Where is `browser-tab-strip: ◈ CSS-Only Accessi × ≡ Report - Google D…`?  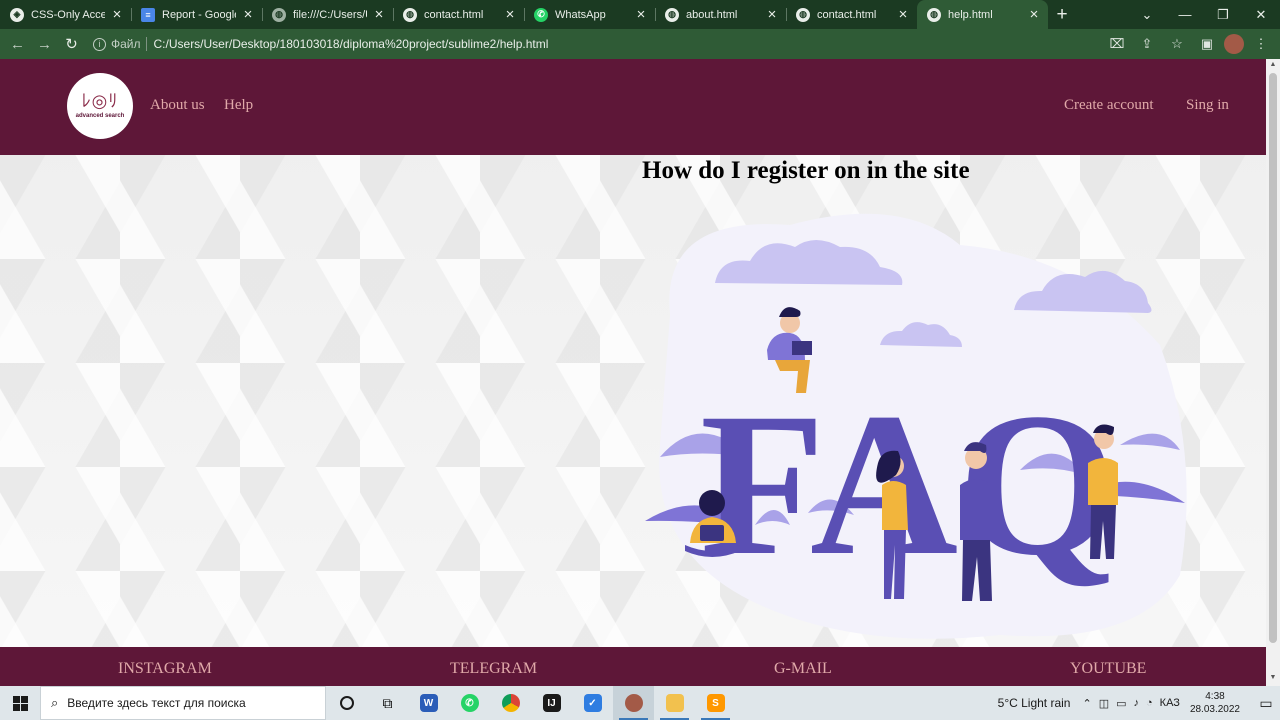
browser-tab-strip: ◈ CSS-Only Accessi × ≡ Report - Google D… is located at coordinates (640, 14).